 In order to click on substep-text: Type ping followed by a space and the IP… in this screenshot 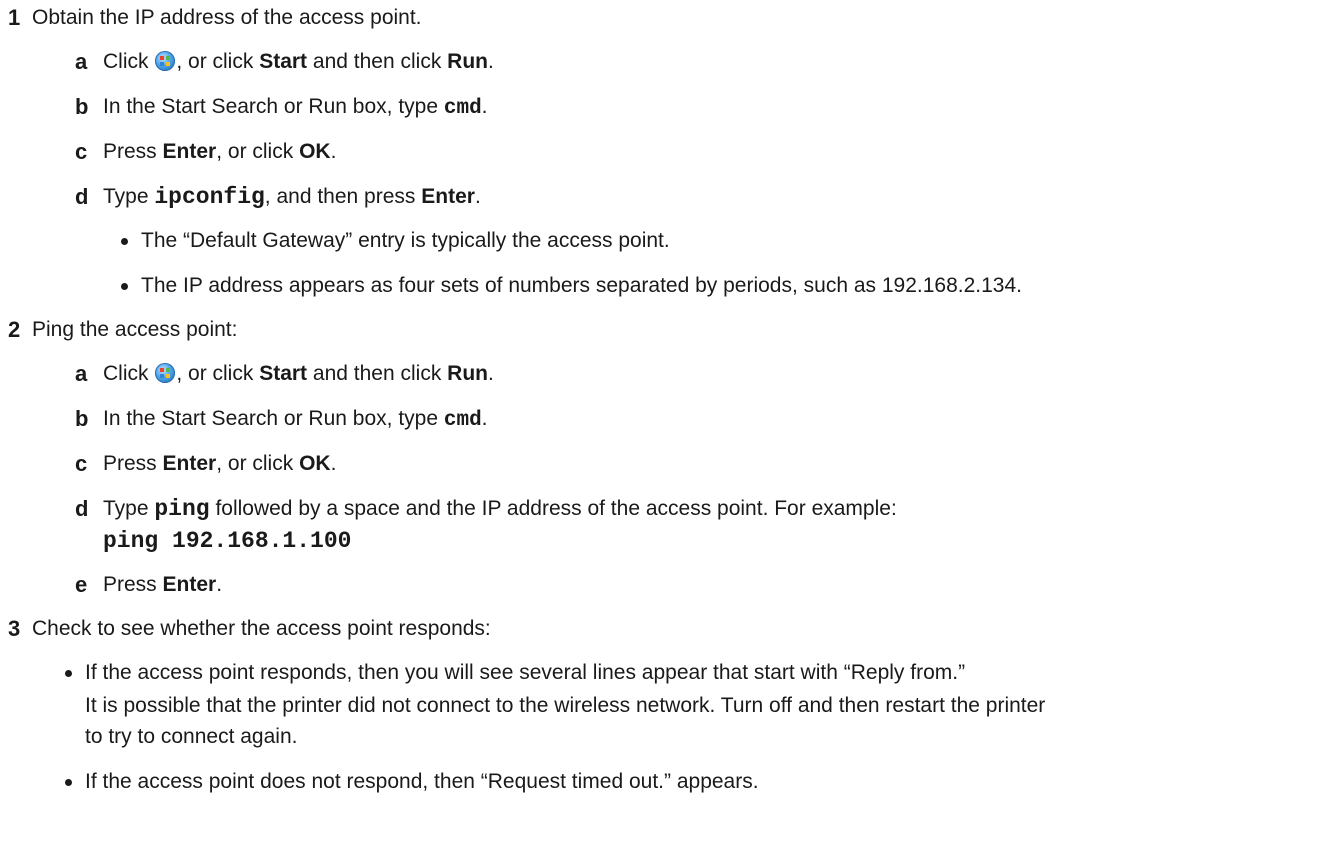, I will do `click(500, 509)`.